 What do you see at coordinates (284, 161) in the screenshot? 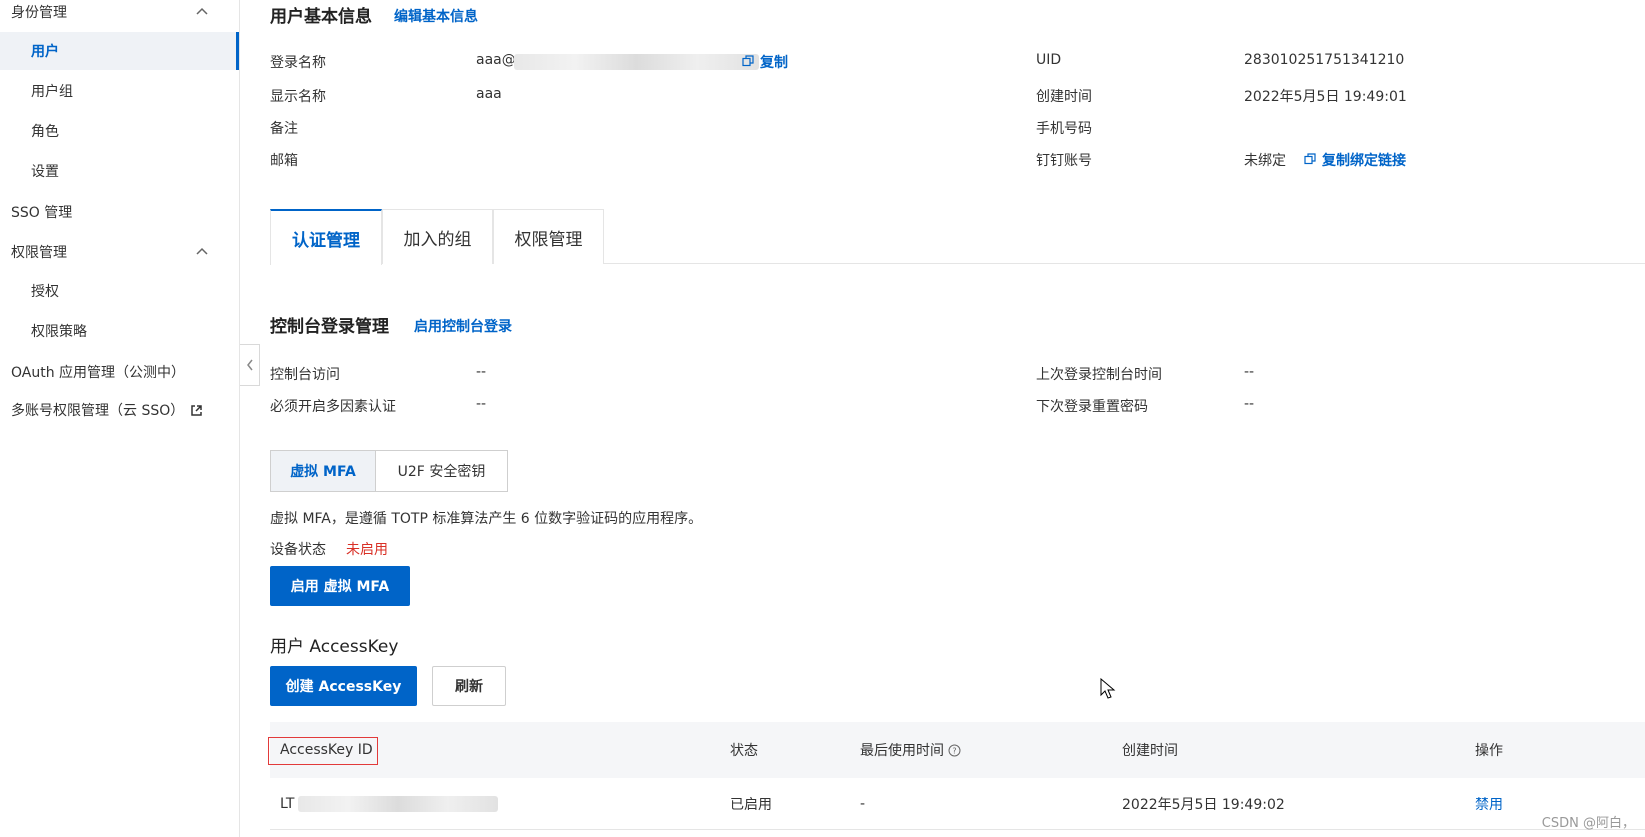
I see `email-label: 邮箱` at bounding box center [284, 161].